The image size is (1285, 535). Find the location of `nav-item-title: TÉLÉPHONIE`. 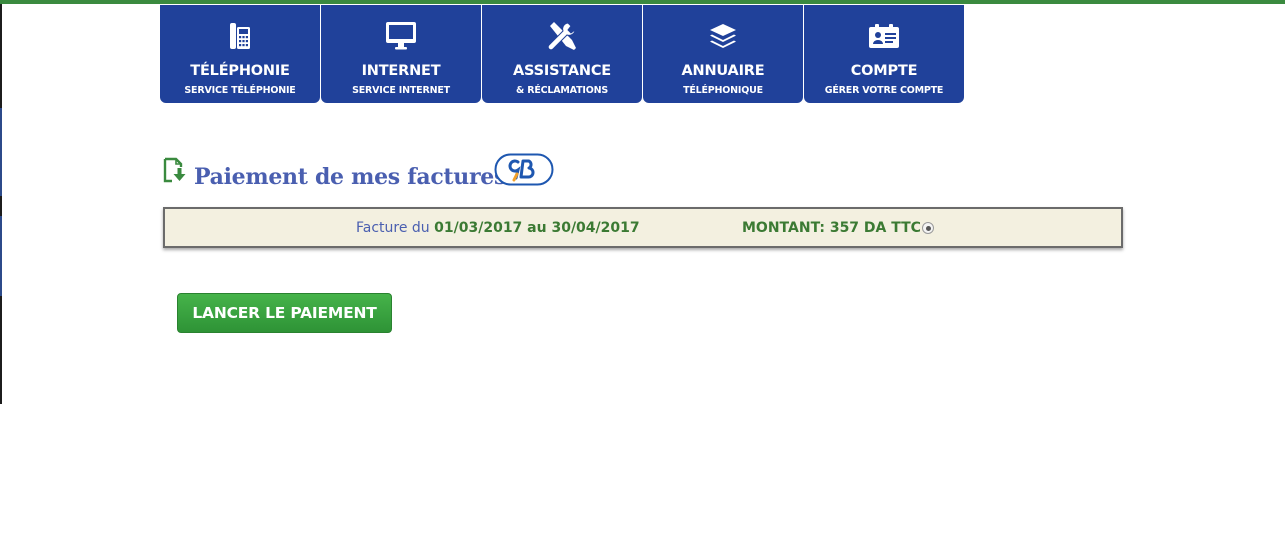

nav-item-title: TÉLÉPHONIE is located at coordinates (240, 71).